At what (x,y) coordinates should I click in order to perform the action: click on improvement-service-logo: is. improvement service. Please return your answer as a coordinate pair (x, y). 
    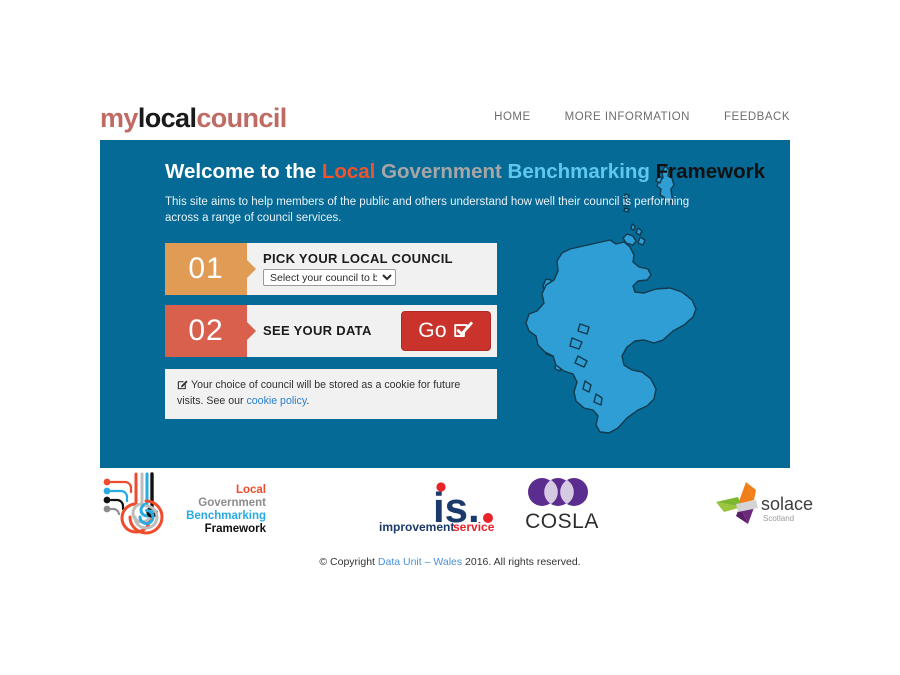
    Looking at the image, I should click on (437, 508).